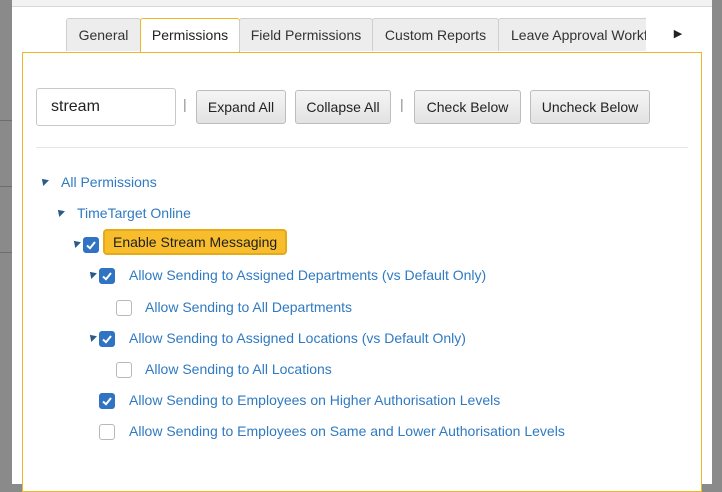  Describe the element at coordinates (195, 242) in the screenshot. I see `tree-item-label: Enable Stream Messaging` at that location.